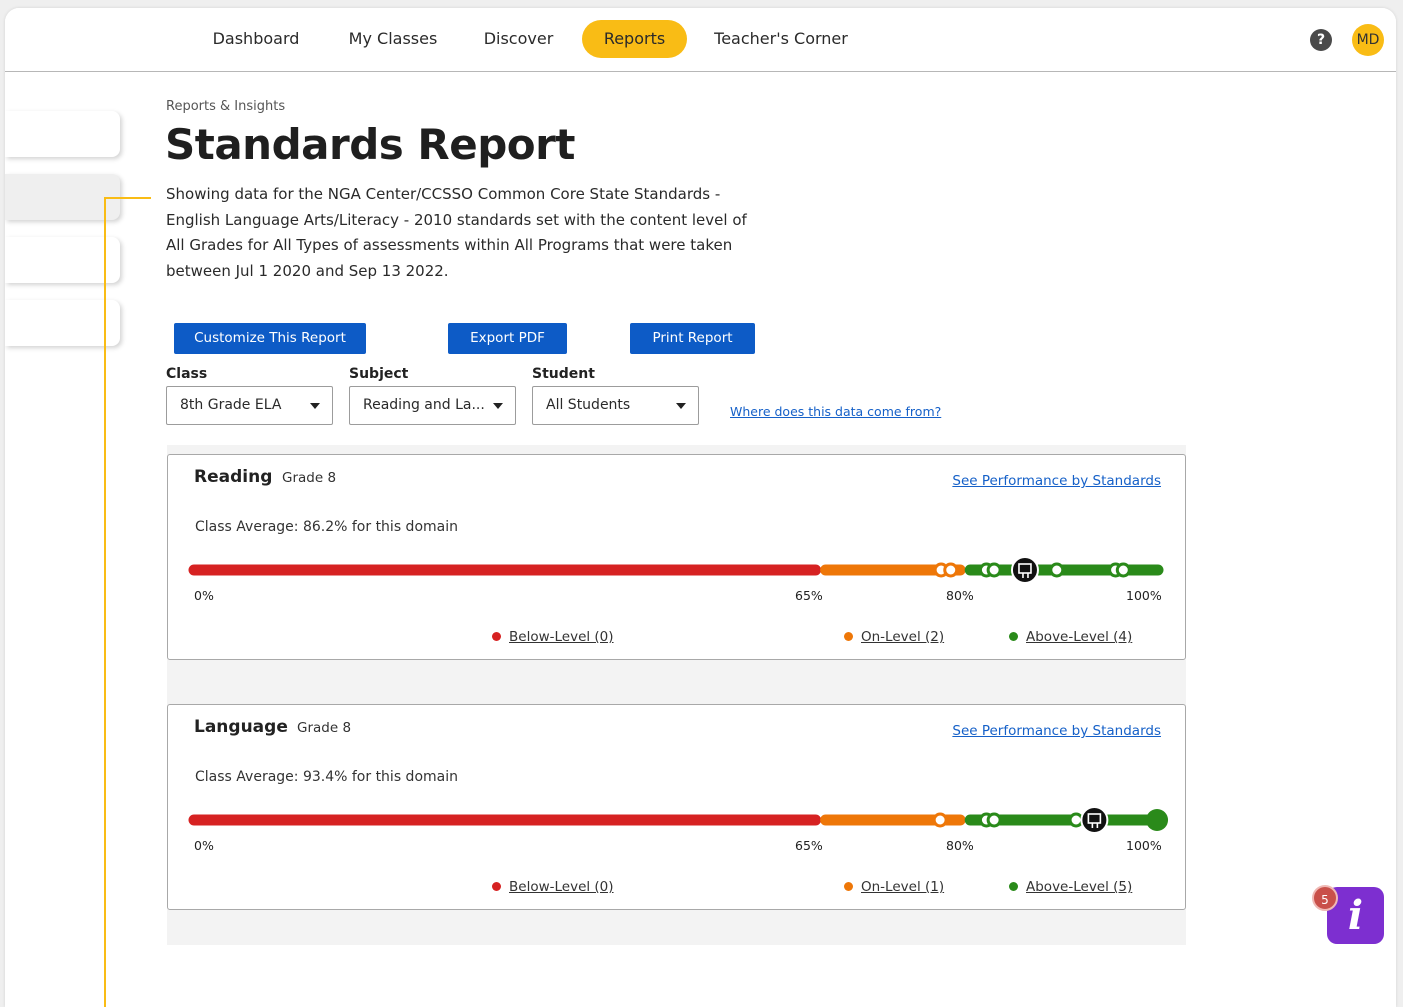  I want to click on legend-above-level: Above-Level (4), so click(1070, 637).